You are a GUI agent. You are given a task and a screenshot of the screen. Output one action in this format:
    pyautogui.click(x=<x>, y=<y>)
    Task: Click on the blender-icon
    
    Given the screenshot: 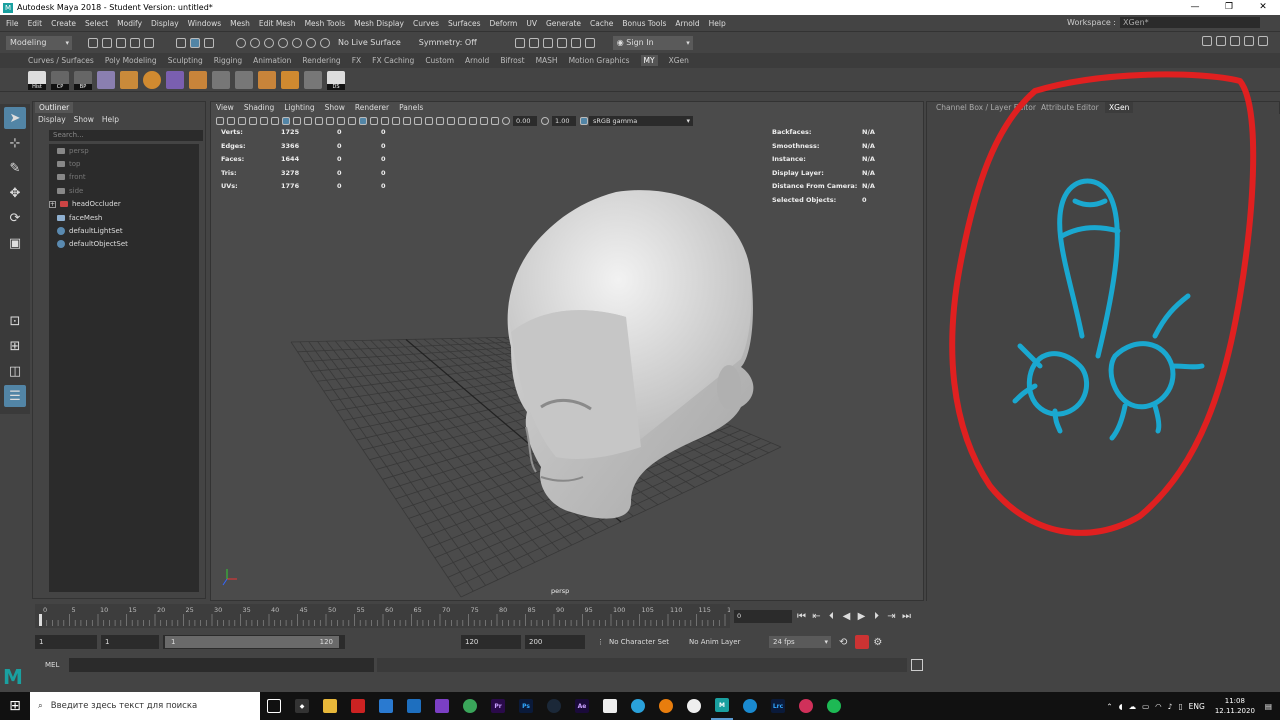 What is the action you would take?
    pyautogui.click(x=666, y=706)
    